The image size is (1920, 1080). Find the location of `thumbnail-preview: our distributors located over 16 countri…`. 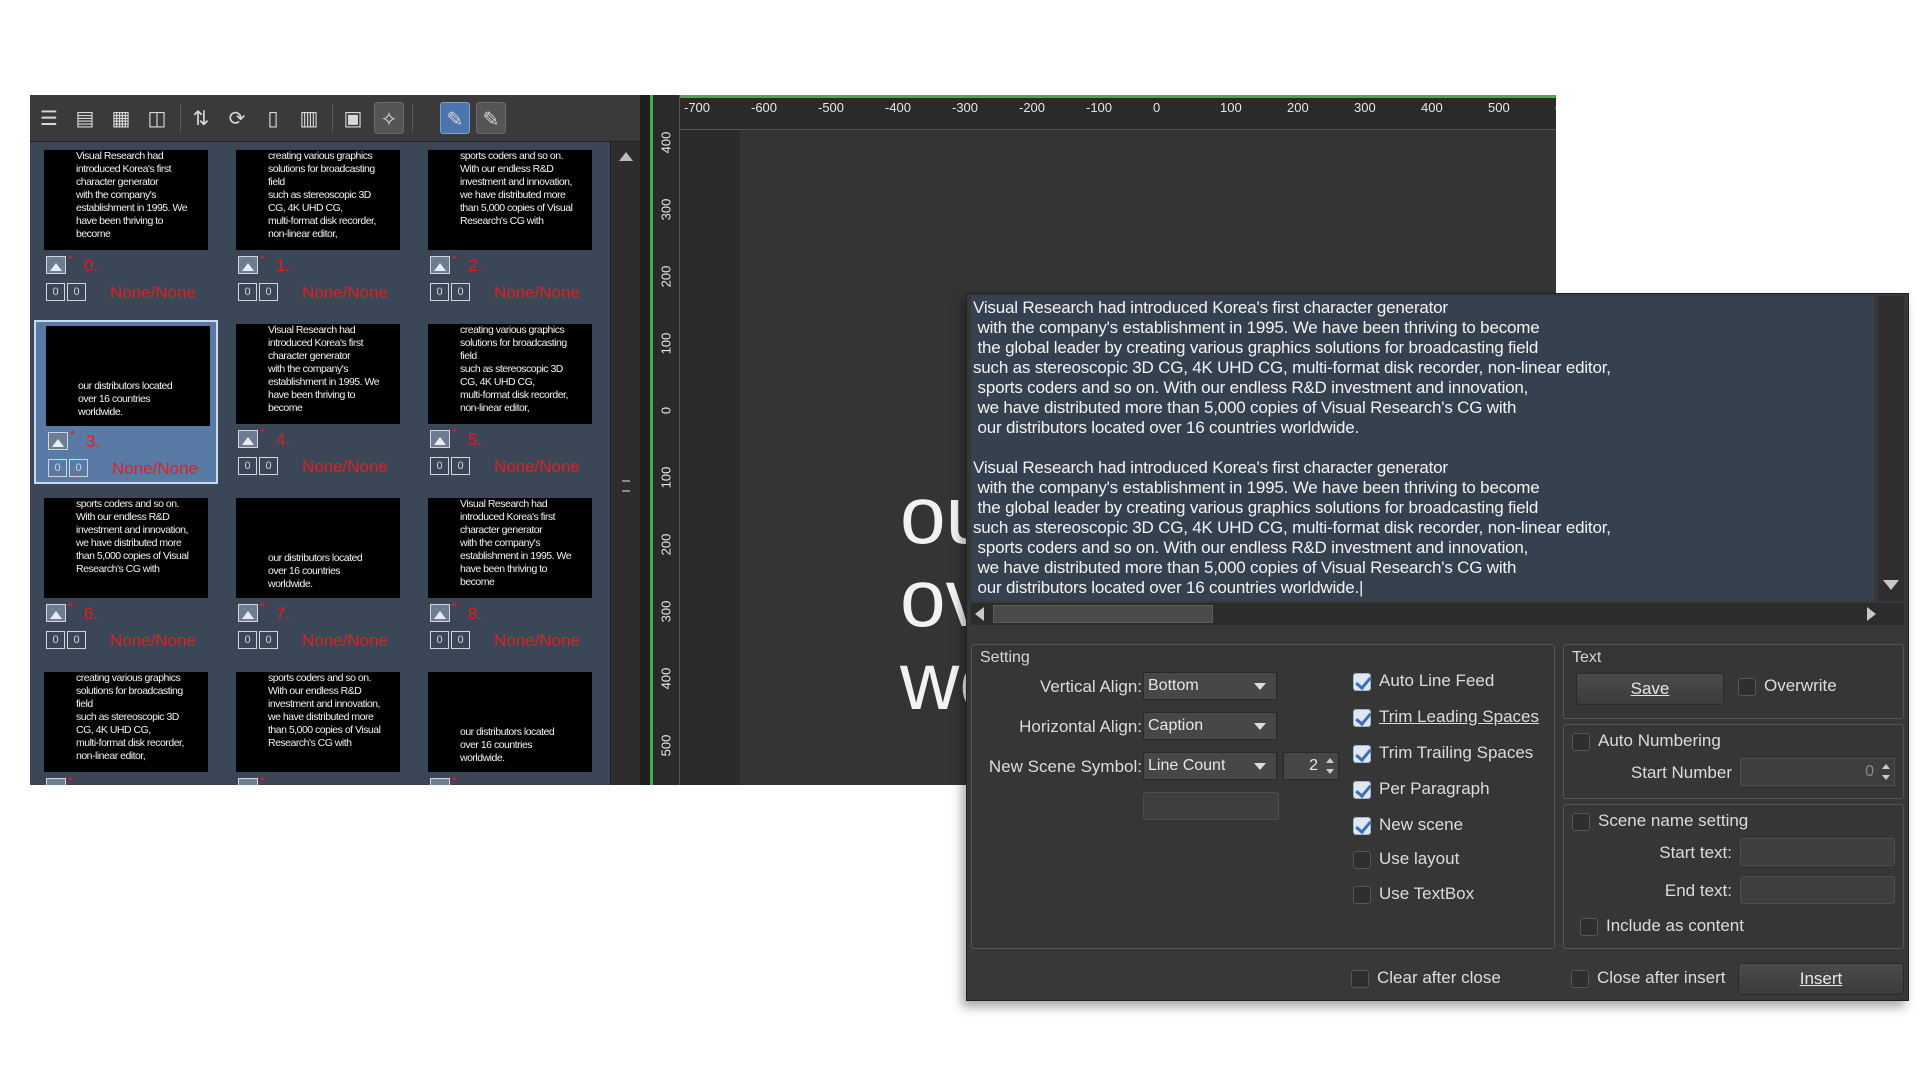

thumbnail-preview: our distributors located over 16 countri… is located at coordinates (318, 548).